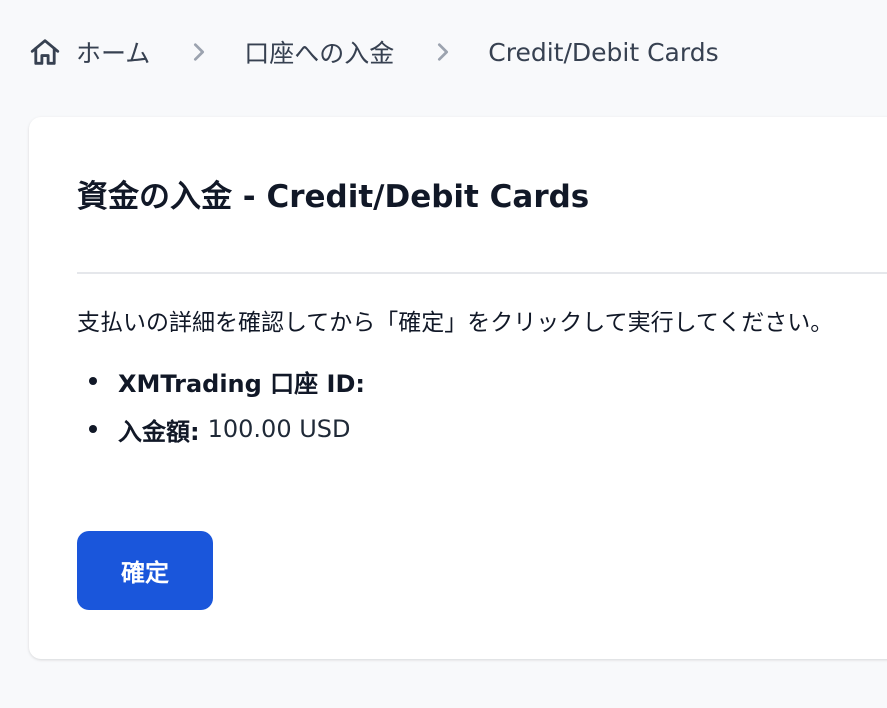 The height and width of the screenshot is (708, 887). I want to click on payment-details-list: XMTrading 口座 ID: 入金額: 100.00 USD, so click(231, 405).